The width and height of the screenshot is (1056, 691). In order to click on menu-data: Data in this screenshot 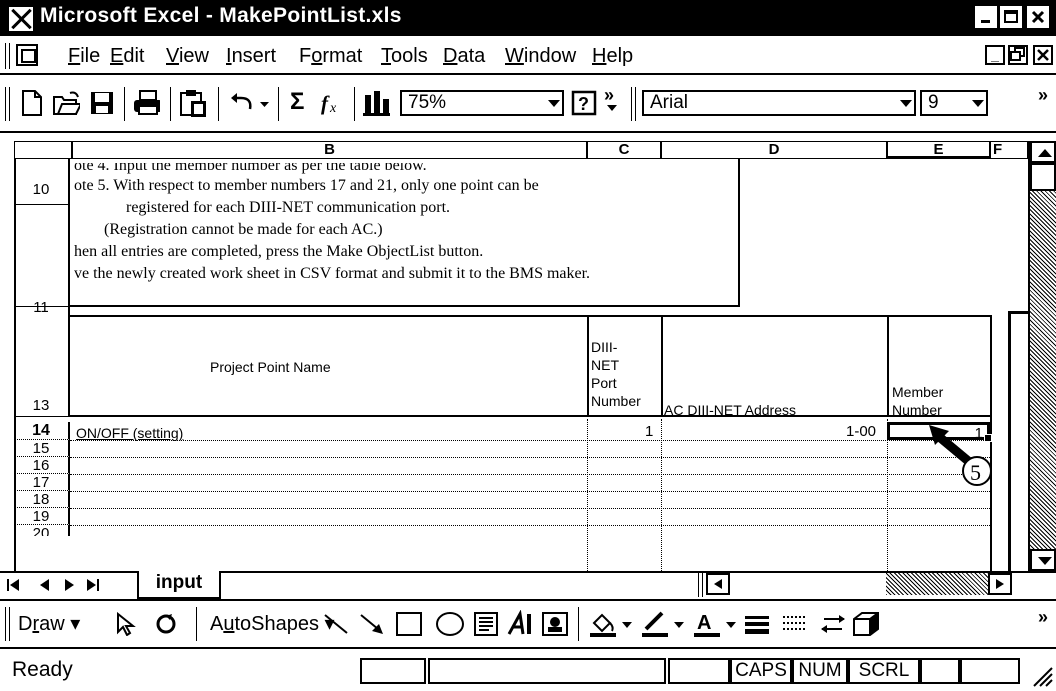, I will do `click(464, 56)`.